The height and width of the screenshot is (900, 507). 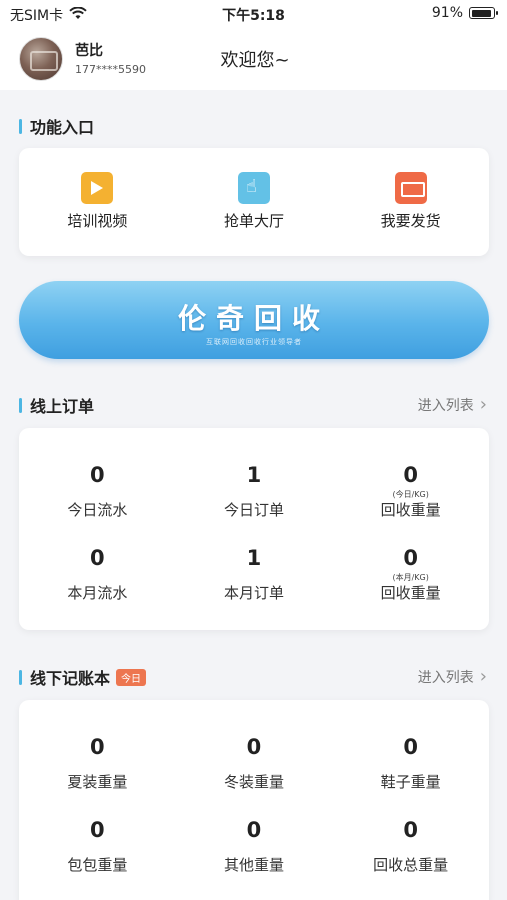 I want to click on function-label: 抢单大厅, so click(x=254, y=221).